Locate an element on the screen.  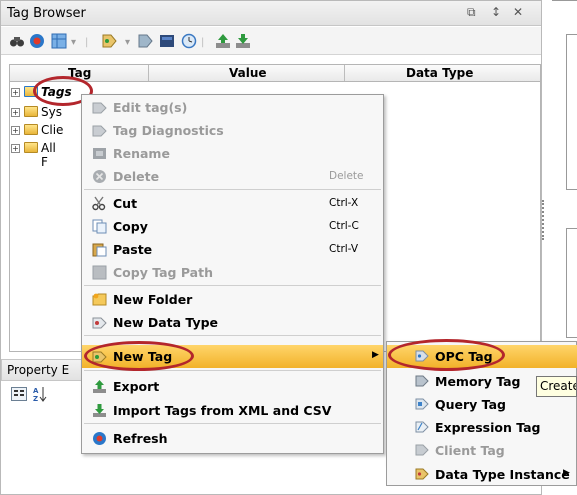
menu-item-label: Copy Tag Path is located at coordinates (163, 272).